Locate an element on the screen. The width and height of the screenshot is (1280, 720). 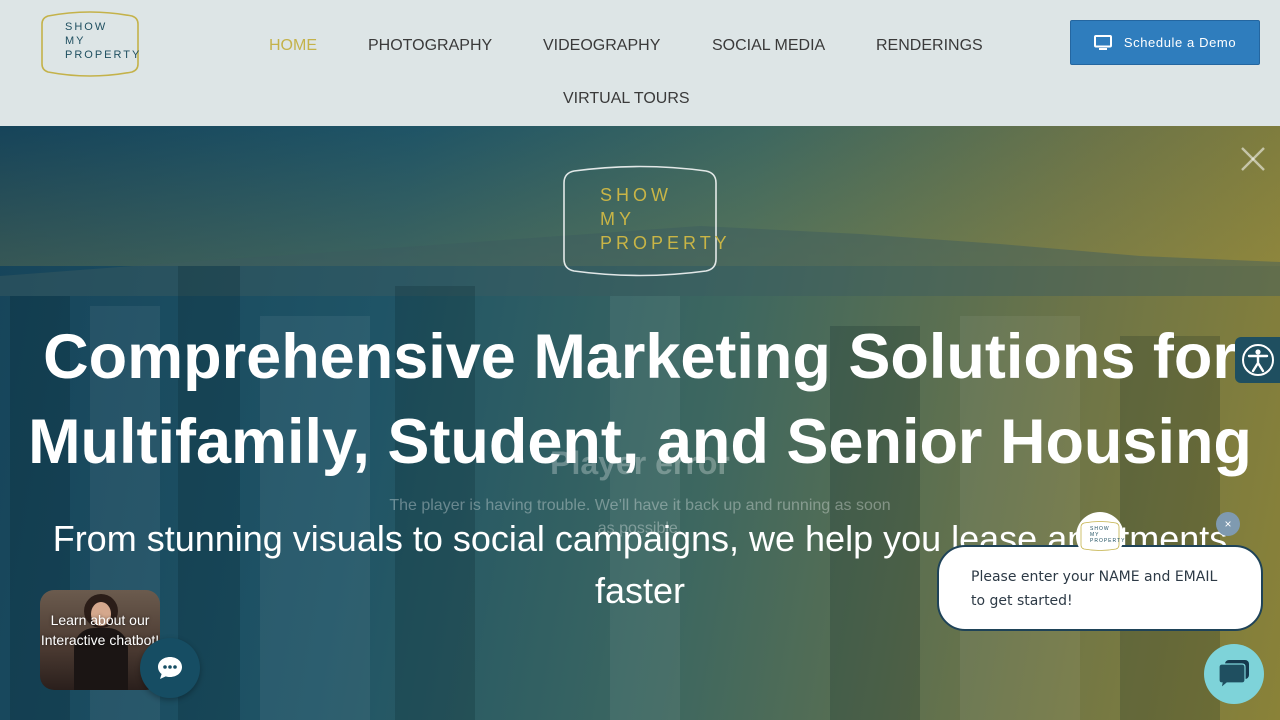
nav-videography: VIDEOGRAPHY is located at coordinates (601, 46).